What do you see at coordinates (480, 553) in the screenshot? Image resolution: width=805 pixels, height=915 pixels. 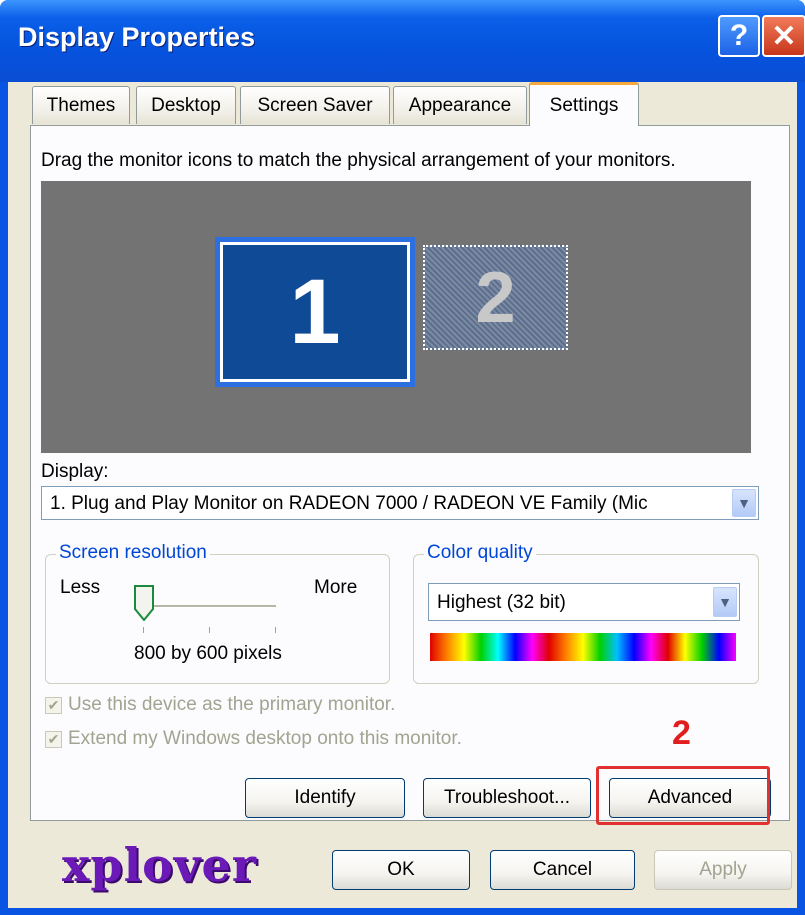 I see `color-quality-title: Color quality` at bounding box center [480, 553].